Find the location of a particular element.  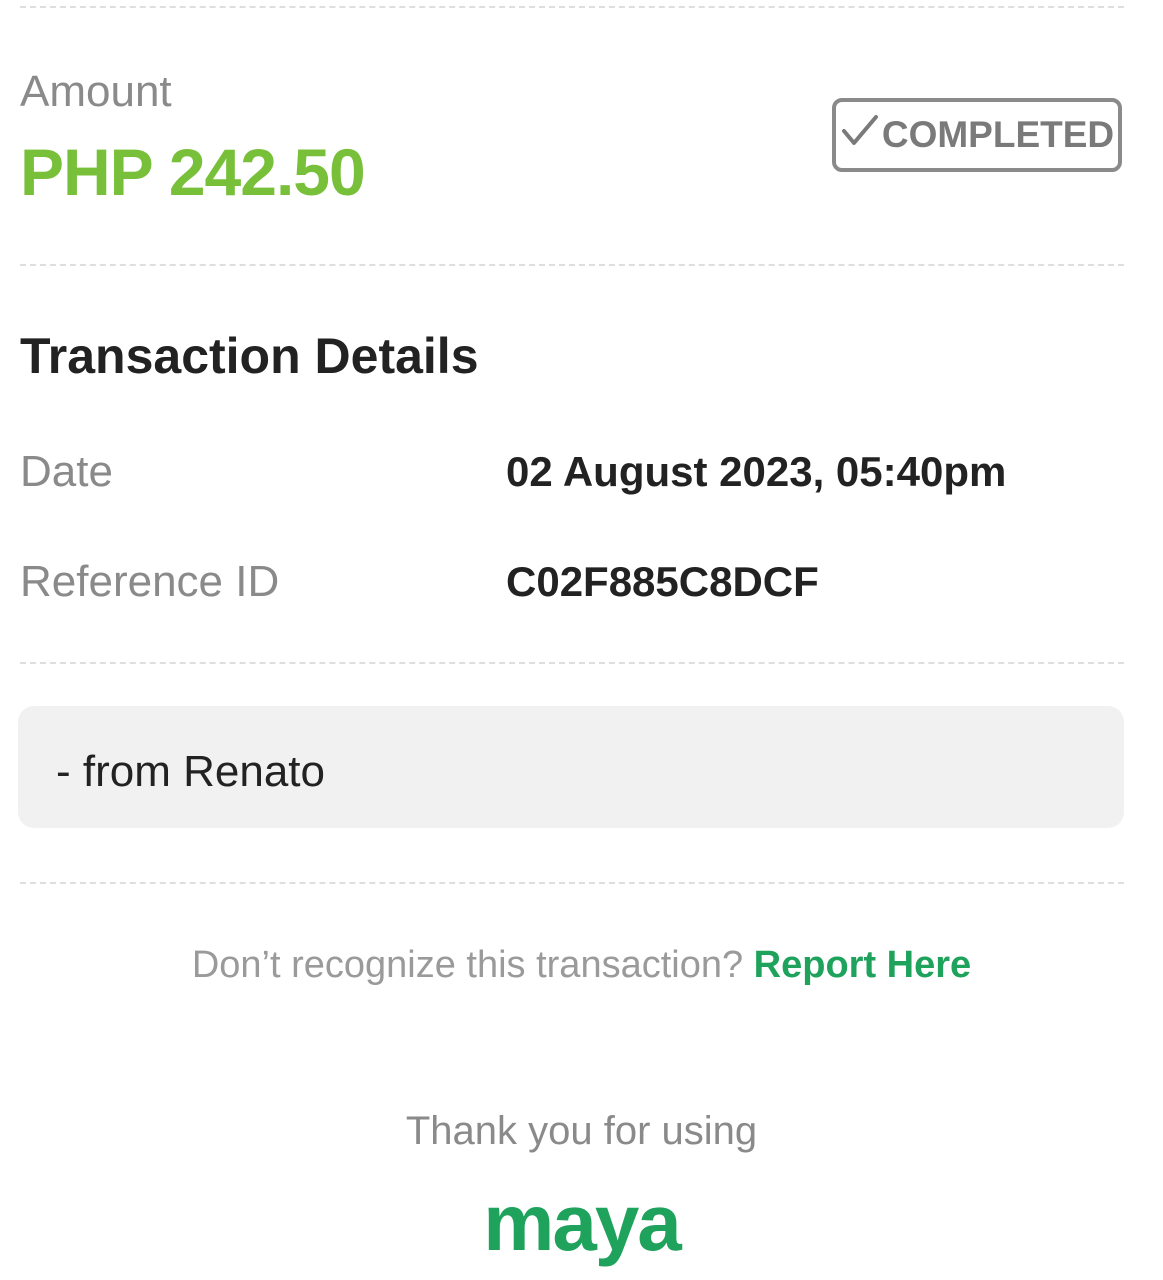

date-label: Date is located at coordinates (66, 471).